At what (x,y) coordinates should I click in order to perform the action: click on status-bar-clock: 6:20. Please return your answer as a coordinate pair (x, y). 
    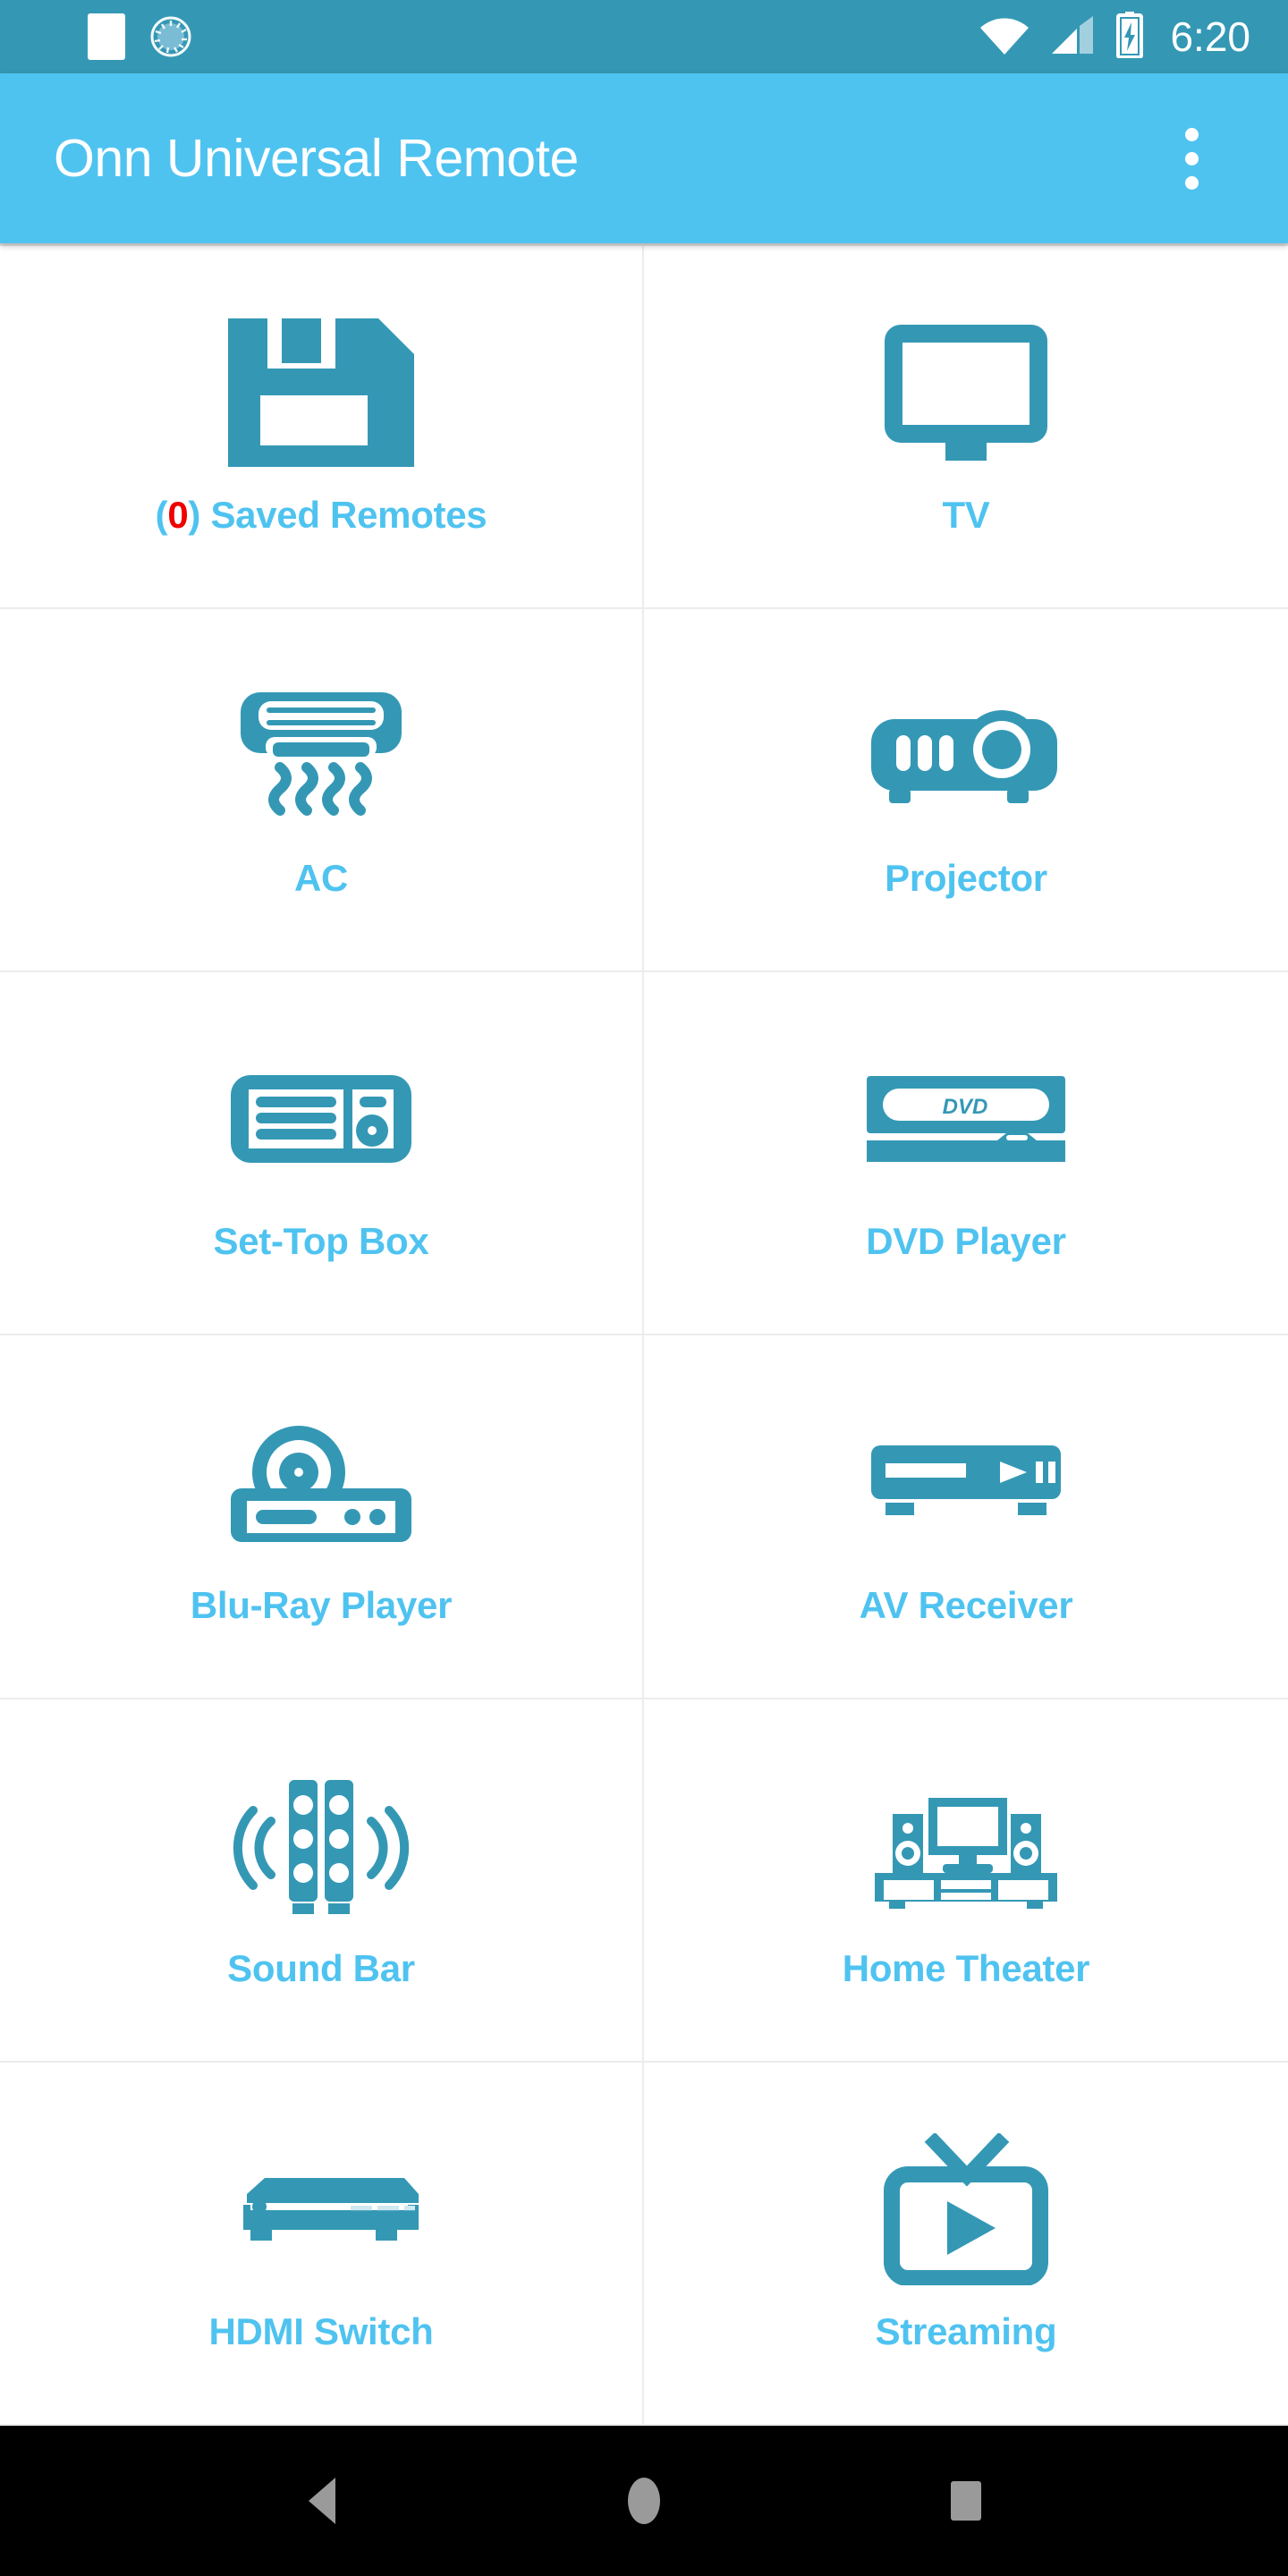
    Looking at the image, I should click on (1210, 36).